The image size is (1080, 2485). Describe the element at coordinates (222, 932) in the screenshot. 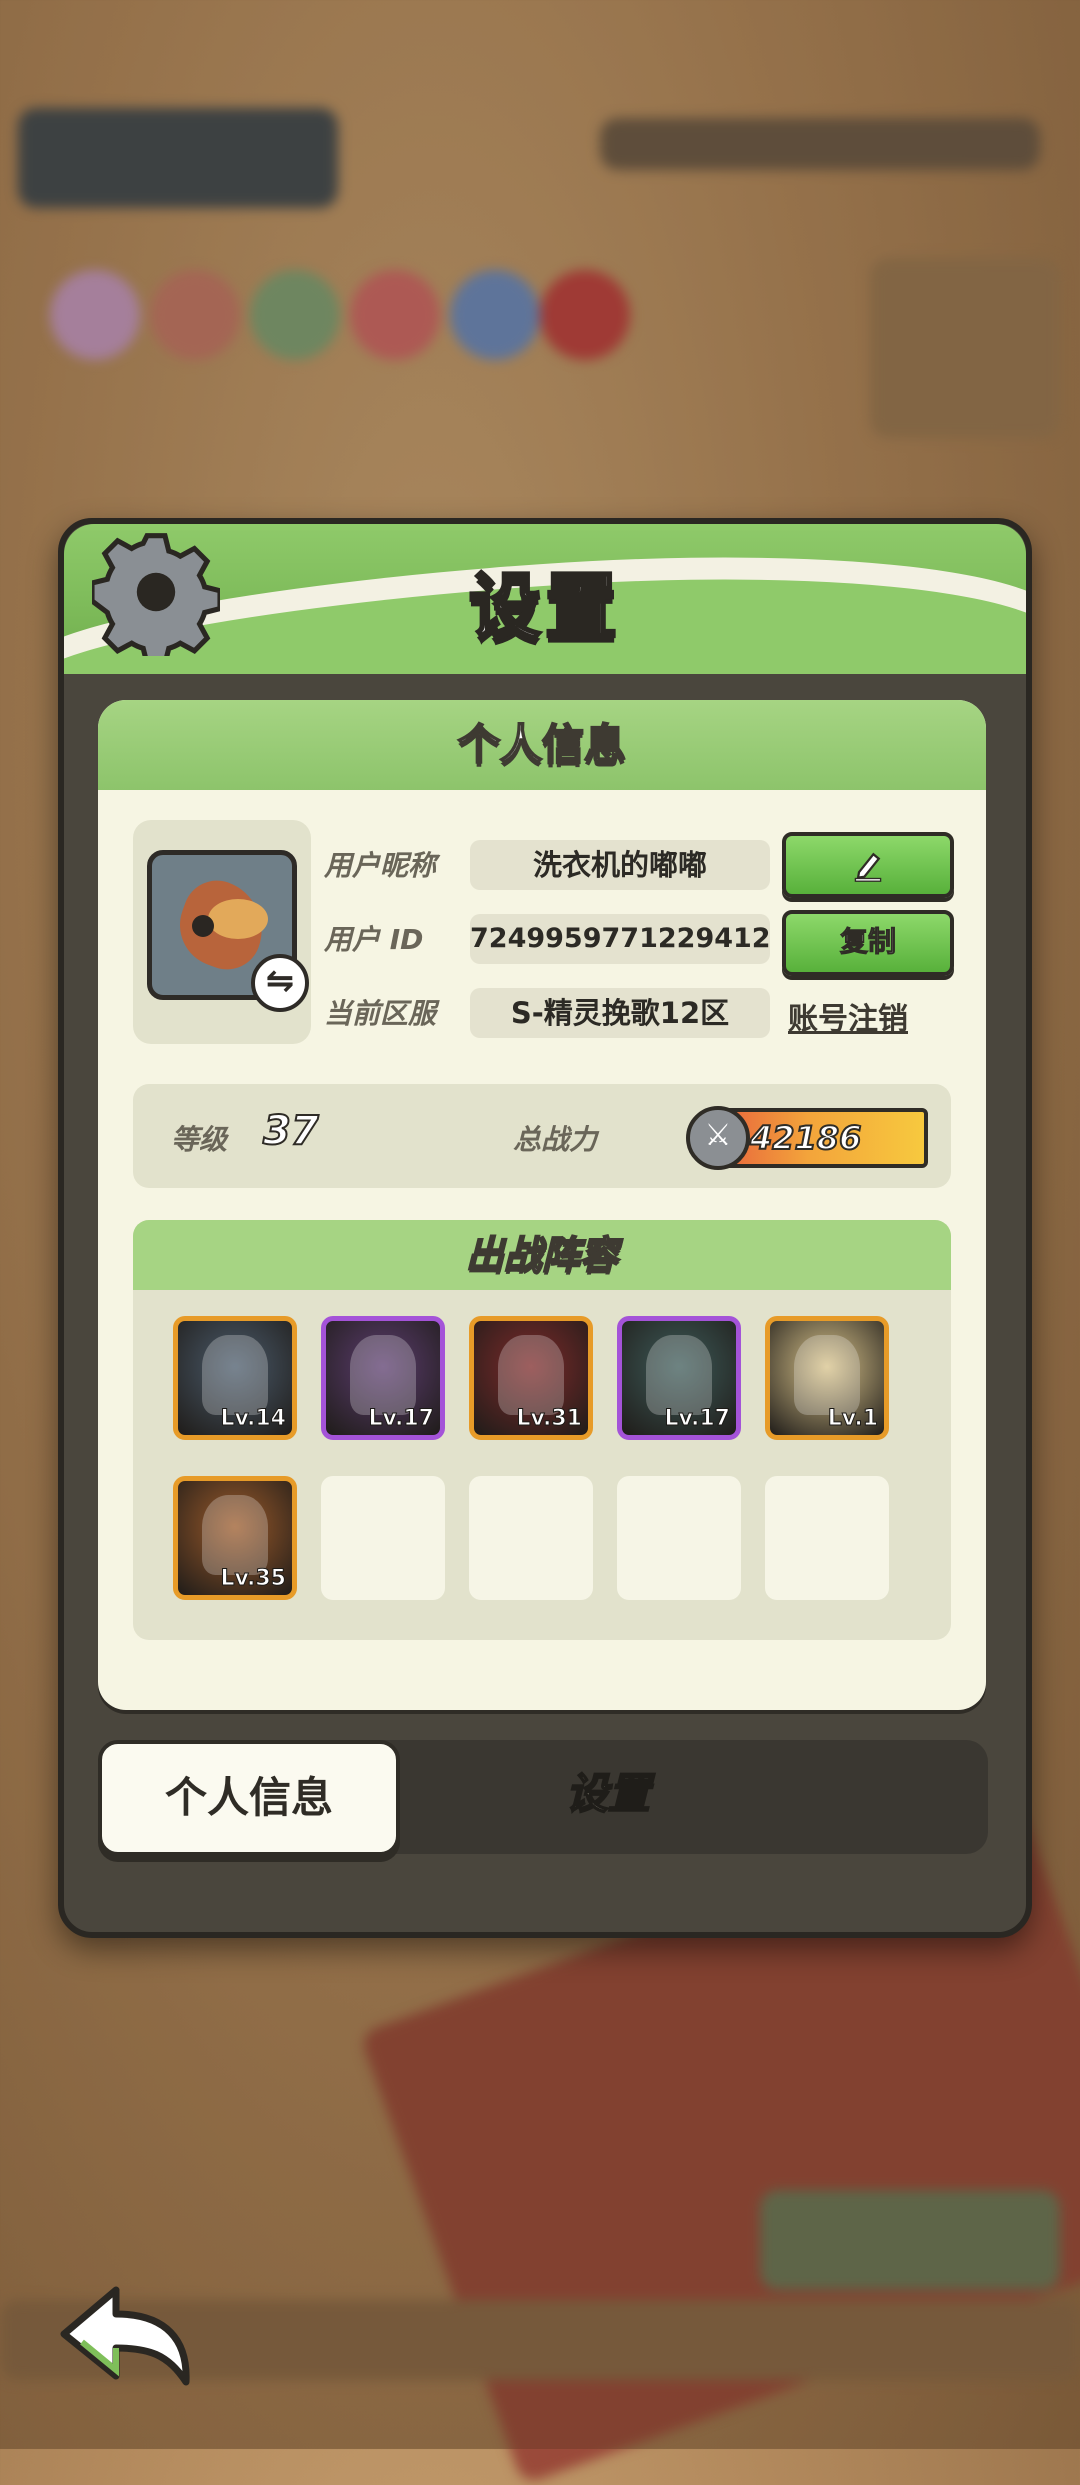

I see `avatar-container: ⇋` at that location.